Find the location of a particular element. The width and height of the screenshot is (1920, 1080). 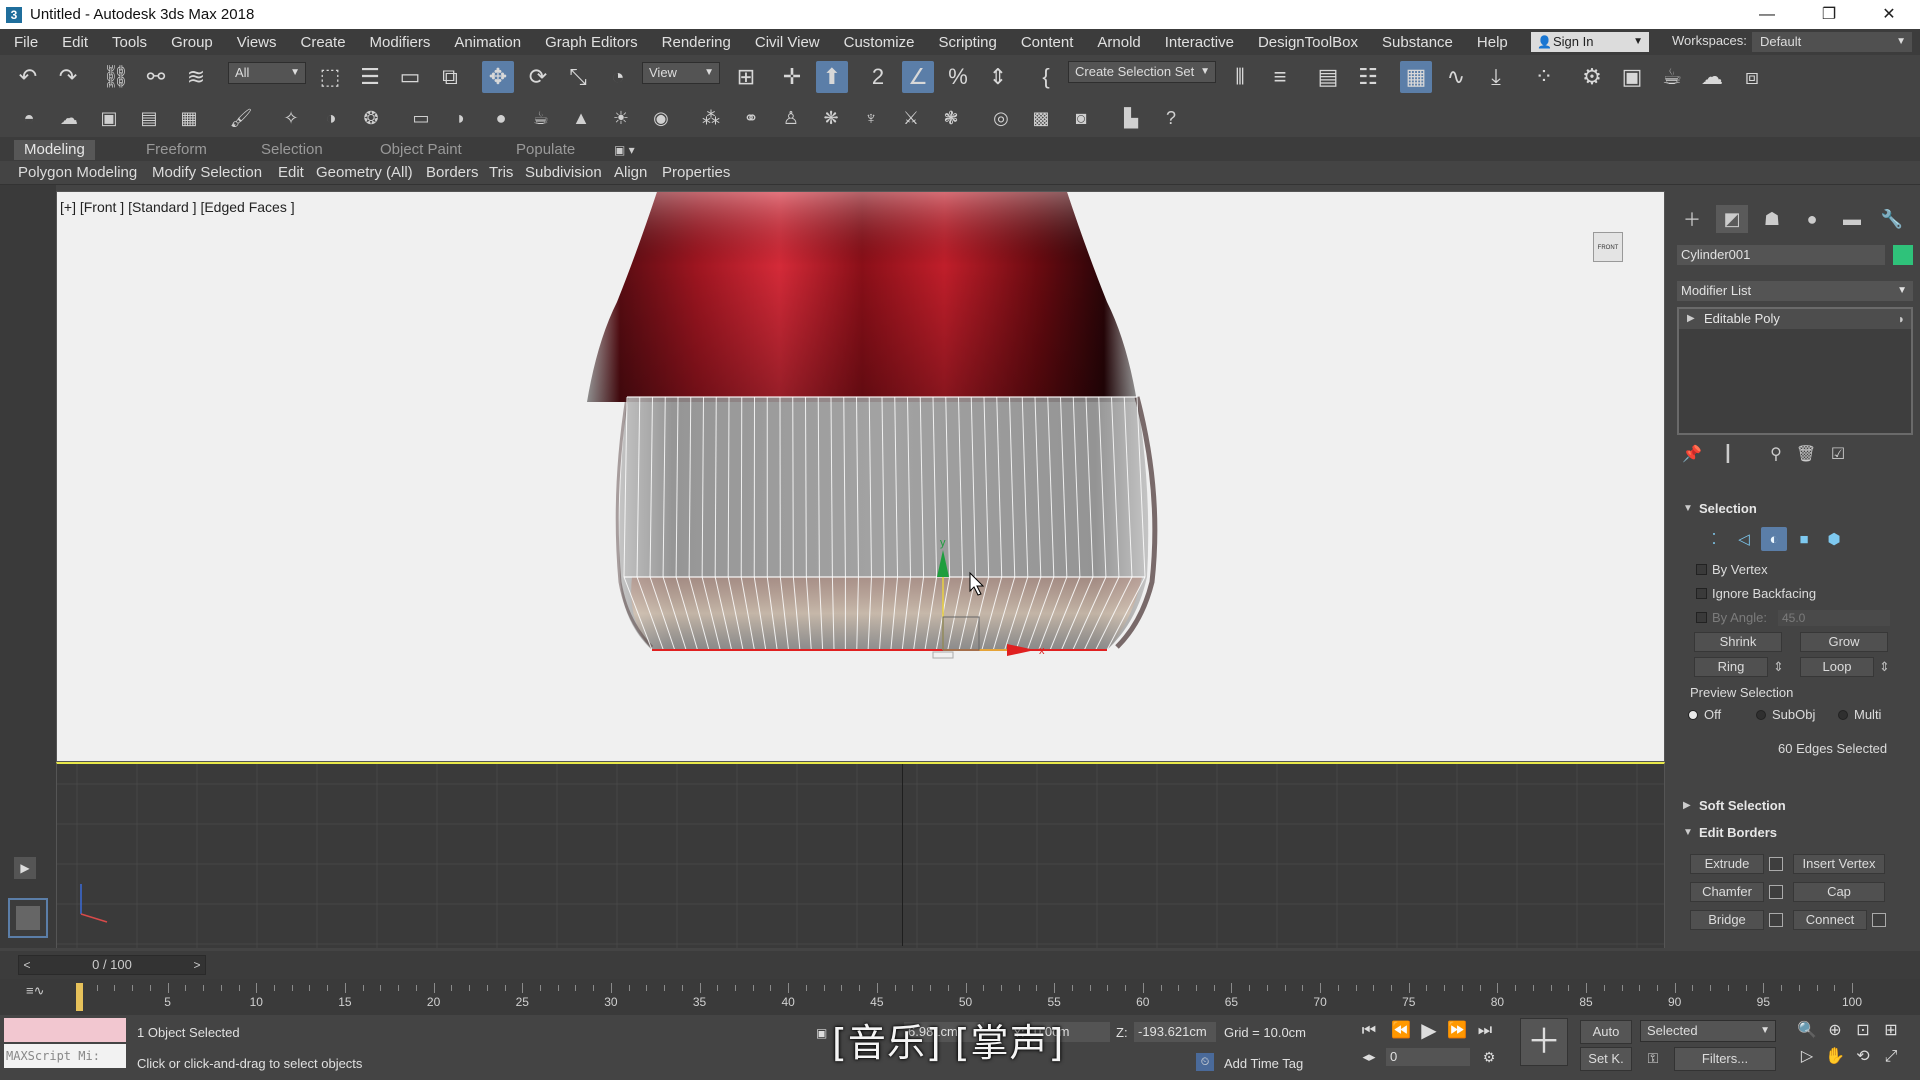

dope-sheet-icon: ⤓ is located at coordinates (1496, 77).